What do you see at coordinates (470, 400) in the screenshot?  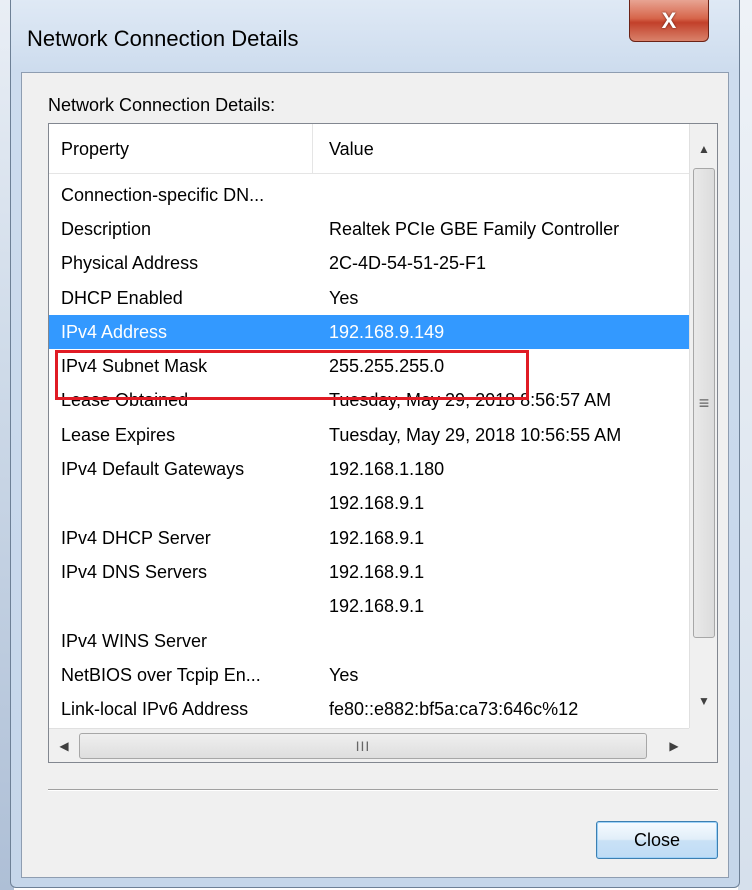 I see `value-cell: Tuesday, May 29, 2018 8:56:57 AM` at bounding box center [470, 400].